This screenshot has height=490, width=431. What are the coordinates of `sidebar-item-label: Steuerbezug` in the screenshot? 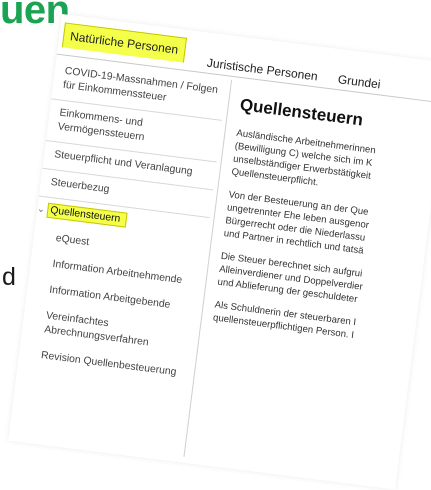 It's located at (80, 186).